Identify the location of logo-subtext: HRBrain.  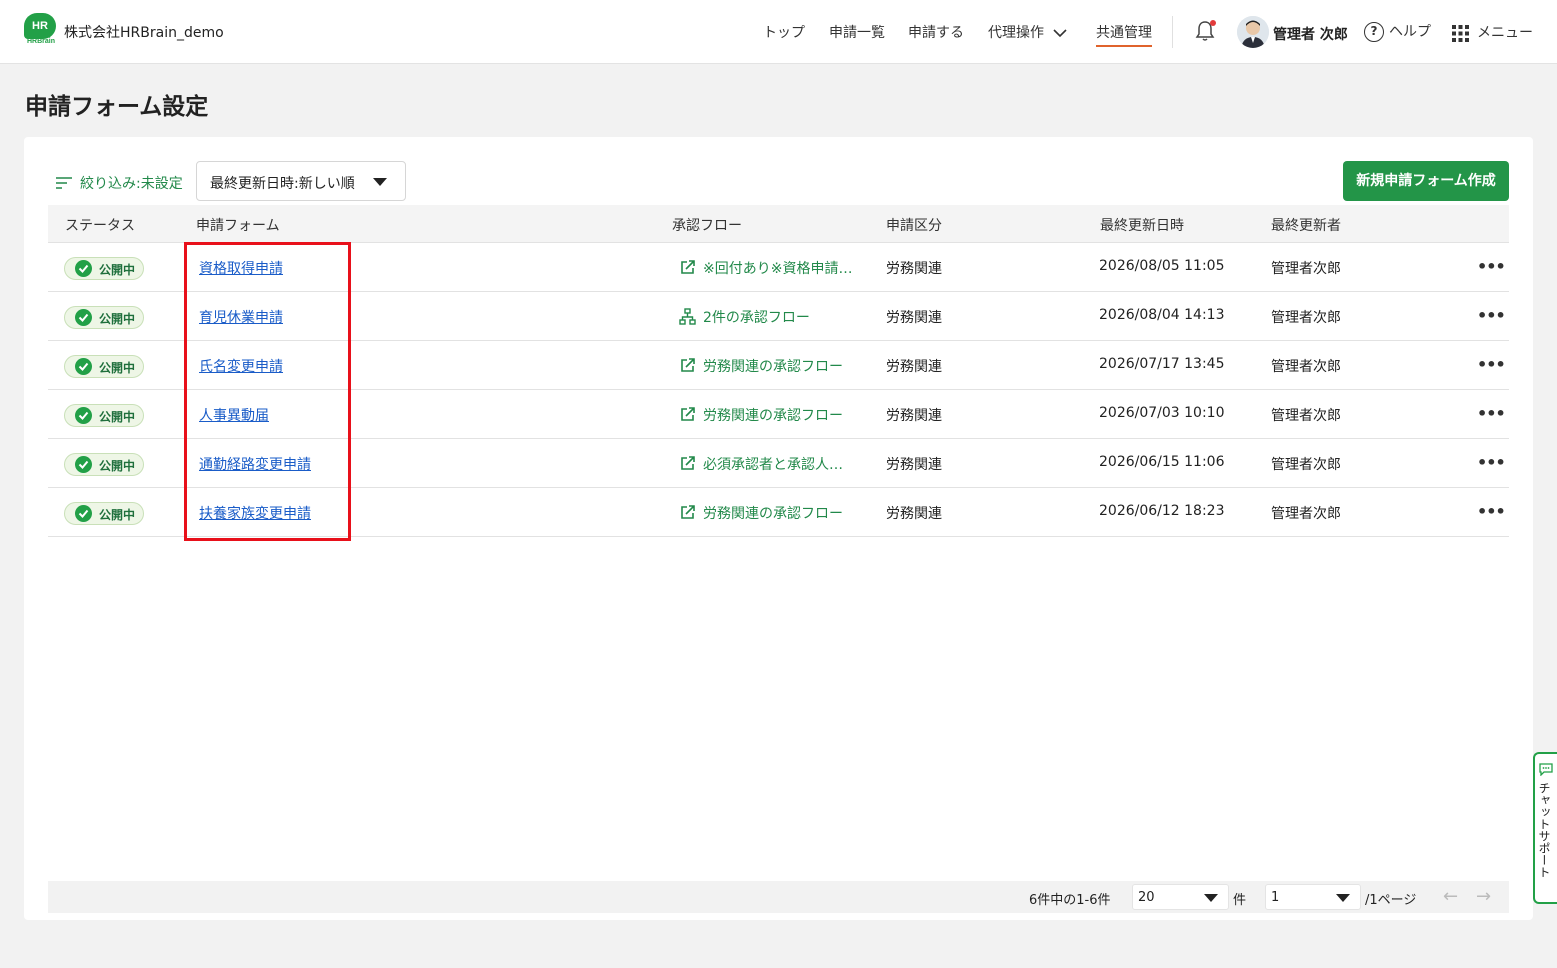
(40, 41).